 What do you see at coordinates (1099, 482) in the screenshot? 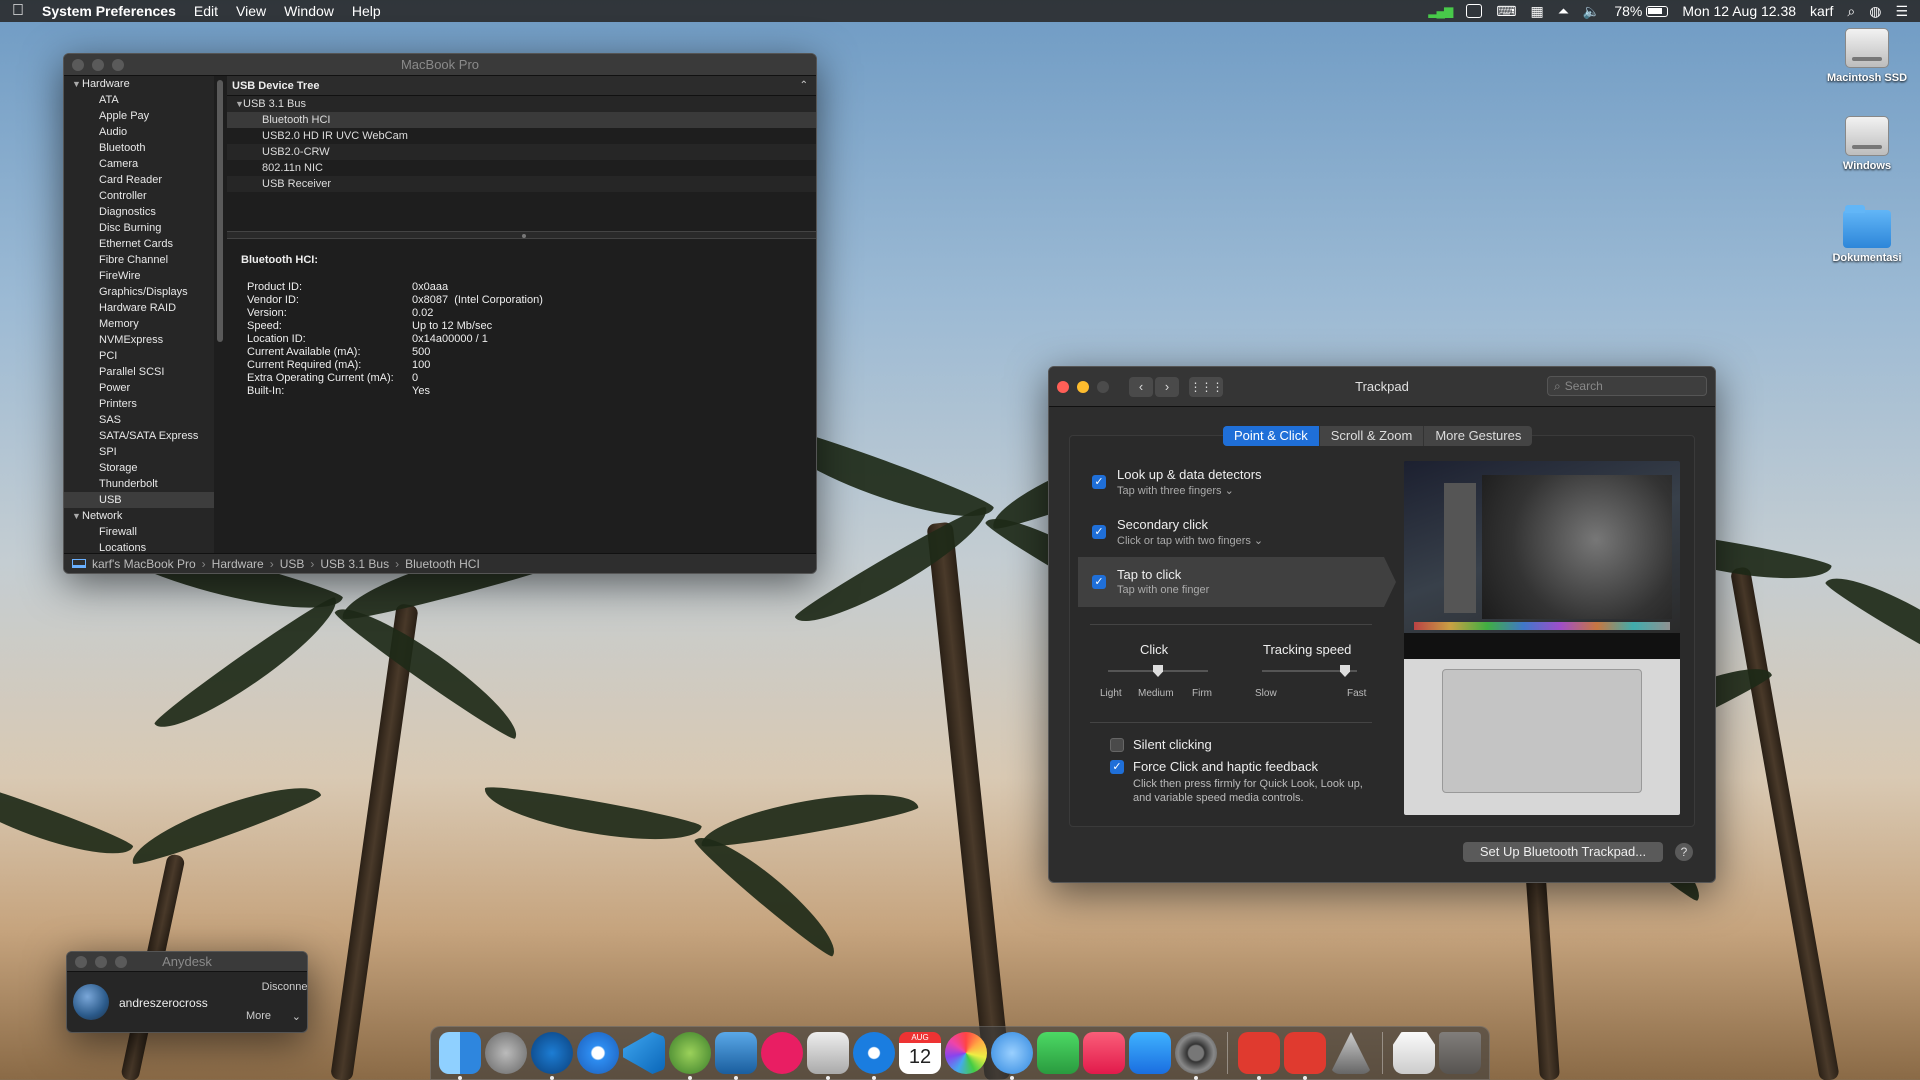
I see `look-up-checkbox: ✓` at bounding box center [1099, 482].